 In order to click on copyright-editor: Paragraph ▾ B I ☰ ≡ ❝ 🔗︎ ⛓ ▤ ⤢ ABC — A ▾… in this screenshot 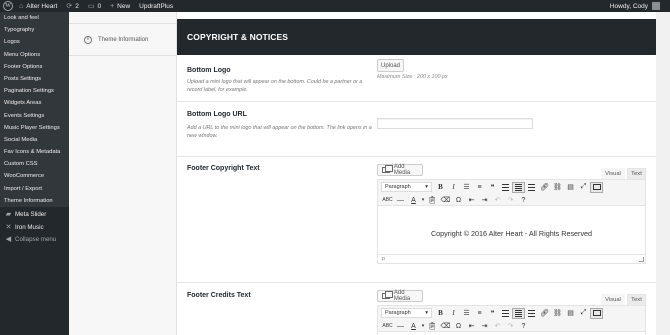, I will do `click(511, 221)`.